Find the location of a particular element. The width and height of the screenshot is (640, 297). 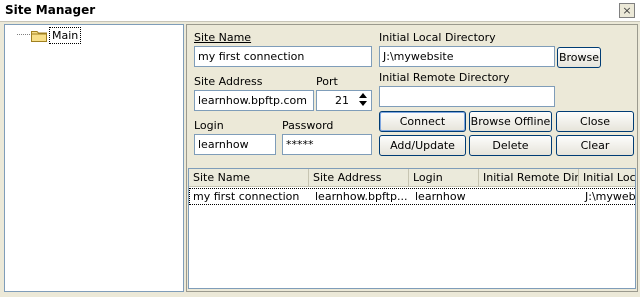

tree-item-main: Main is located at coordinates (65, 35).